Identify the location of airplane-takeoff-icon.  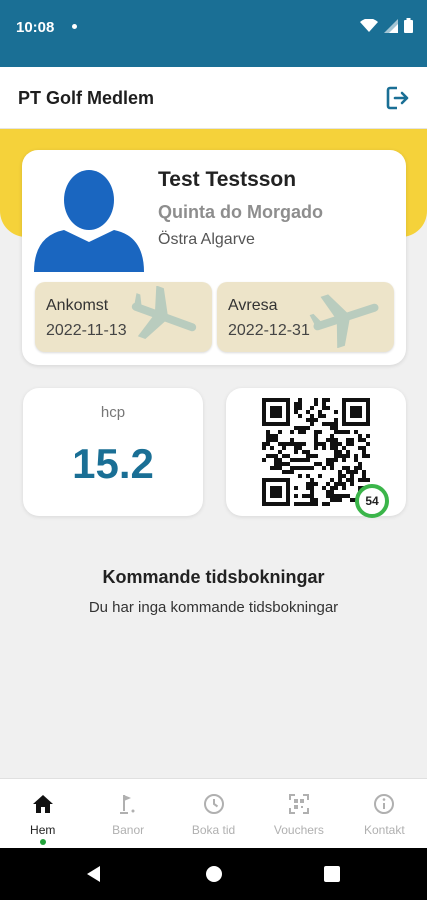
(344, 321).